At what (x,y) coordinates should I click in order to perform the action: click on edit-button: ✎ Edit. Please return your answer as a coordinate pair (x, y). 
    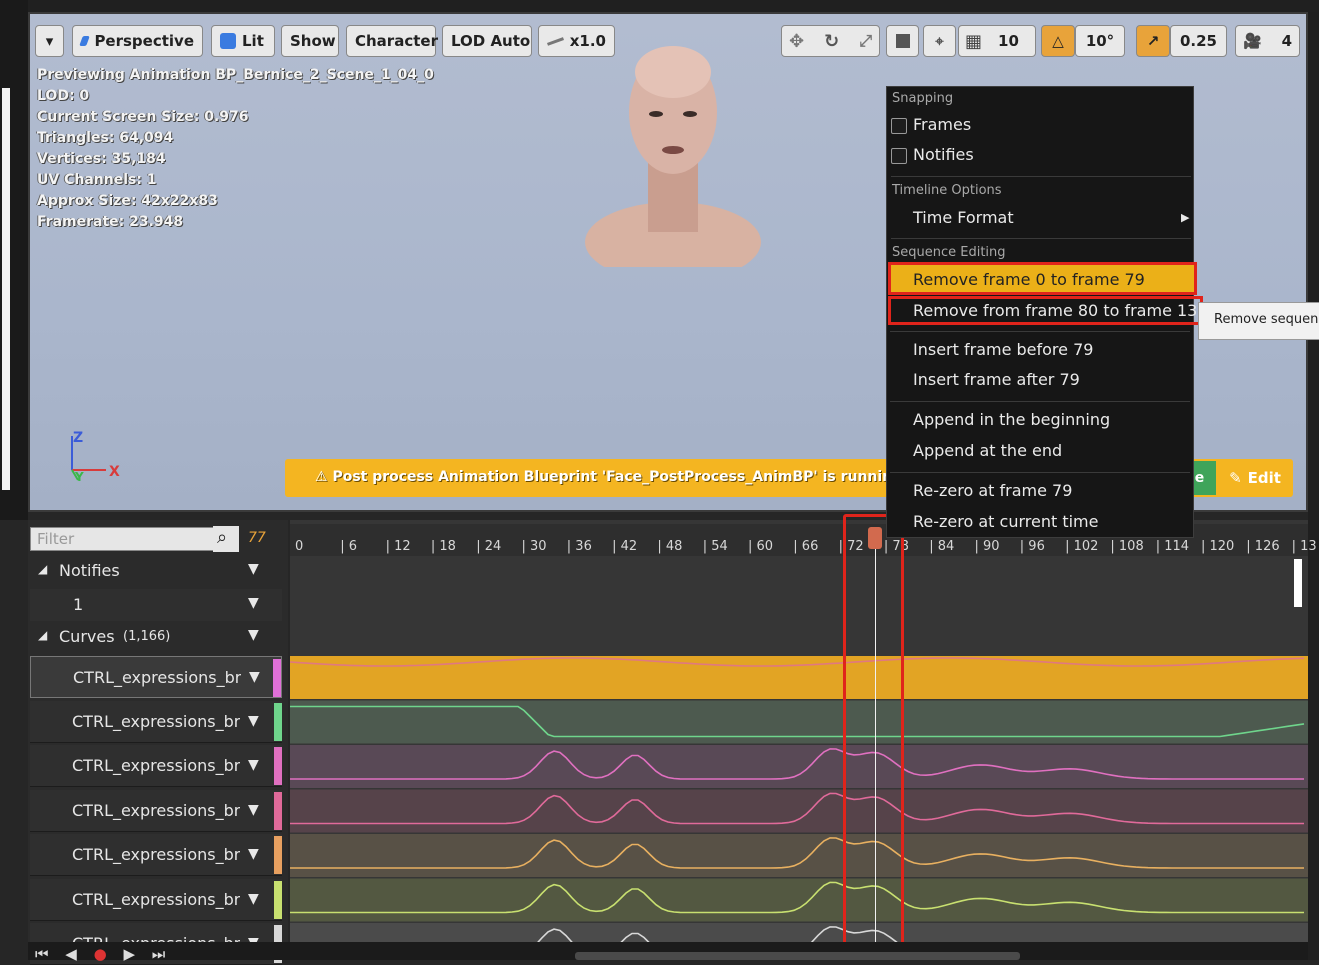
    Looking at the image, I should click on (1255, 478).